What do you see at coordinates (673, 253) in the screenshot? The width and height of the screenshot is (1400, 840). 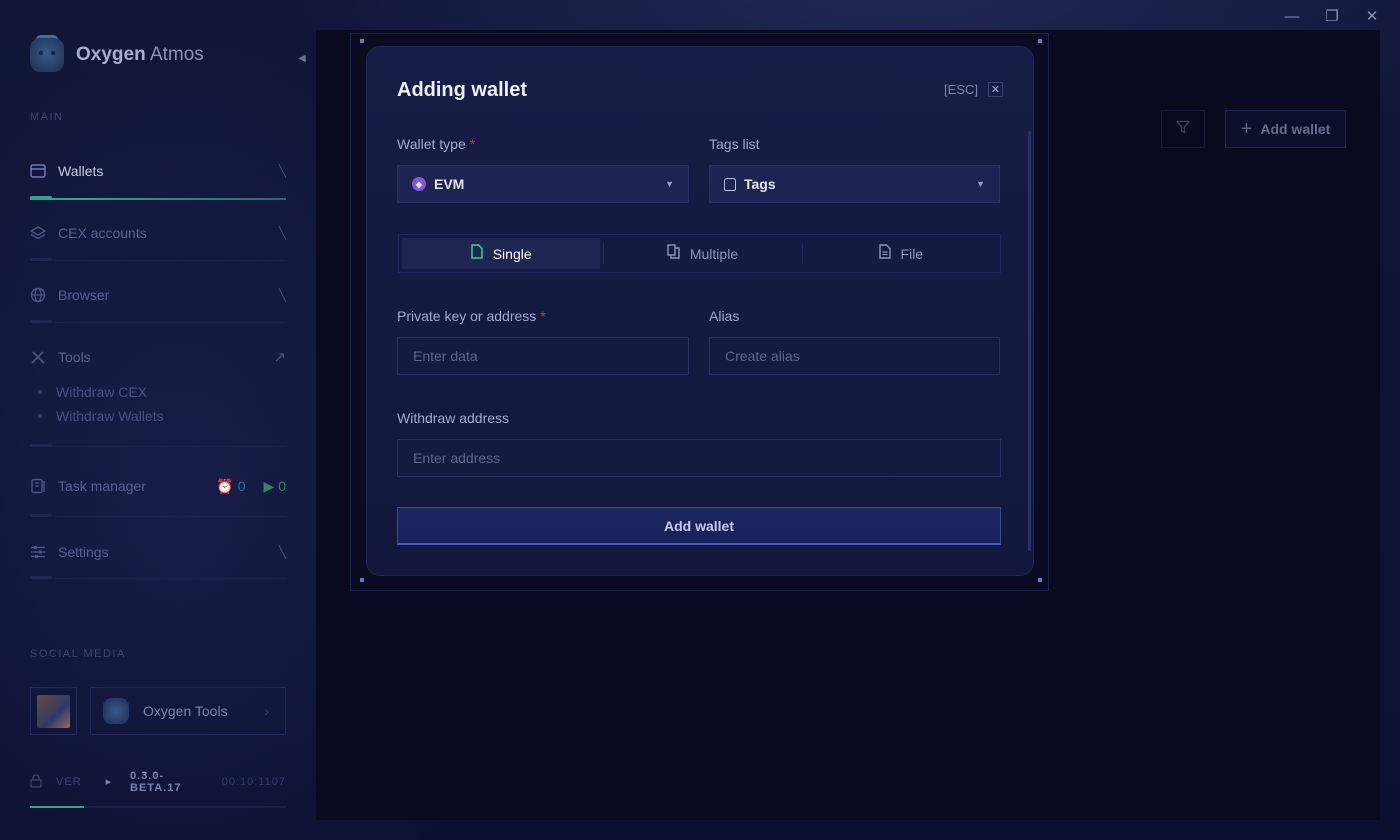 I see `files-icon` at bounding box center [673, 253].